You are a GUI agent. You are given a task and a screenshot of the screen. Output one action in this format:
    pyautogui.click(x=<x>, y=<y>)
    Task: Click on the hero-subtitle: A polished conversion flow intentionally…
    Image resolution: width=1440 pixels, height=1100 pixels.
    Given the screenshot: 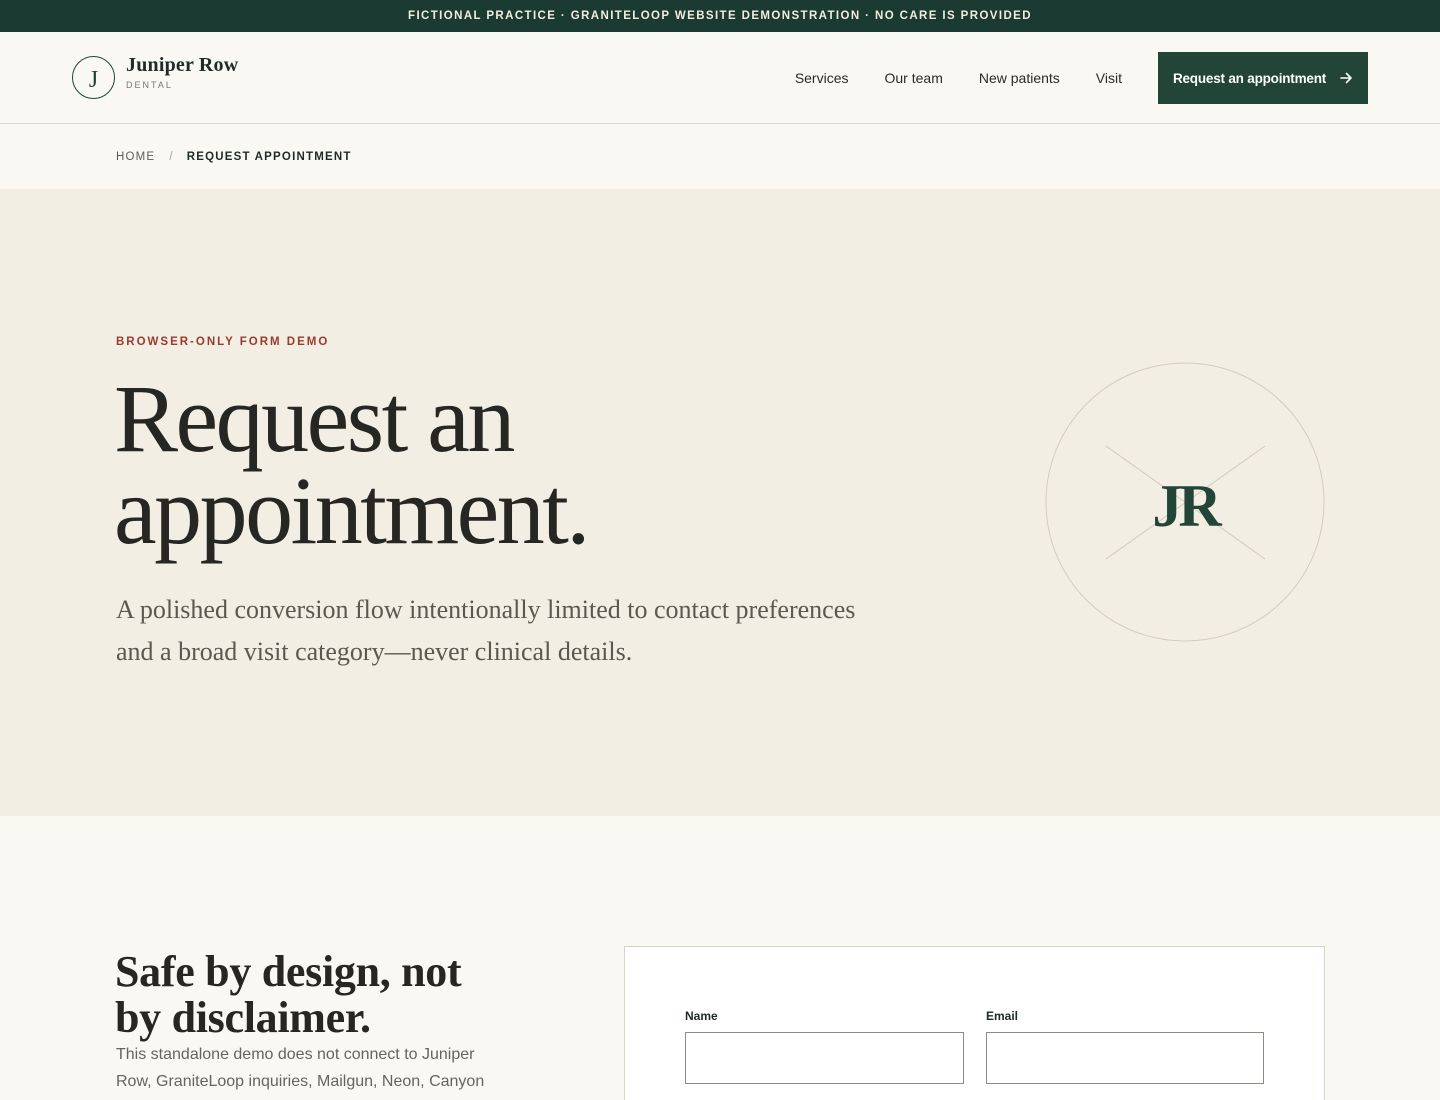 What is the action you would take?
    pyautogui.click(x=486, y=630)
    